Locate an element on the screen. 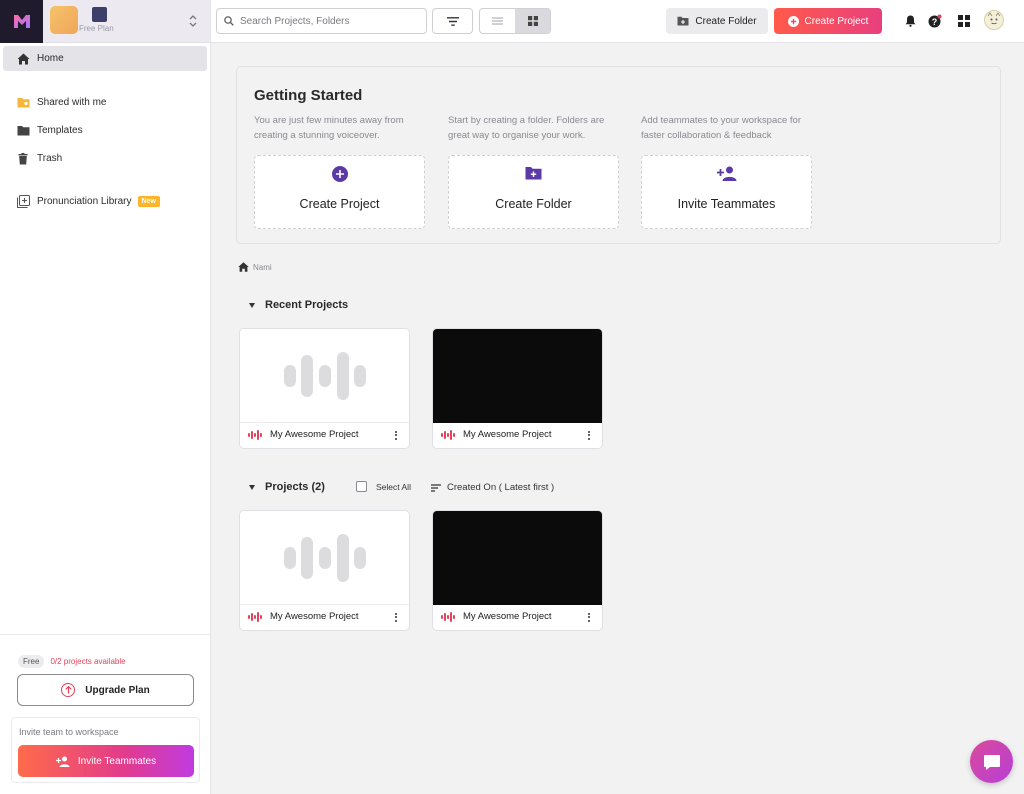  sidebar-item-trash: Trash is located at coordinates (105, 158).